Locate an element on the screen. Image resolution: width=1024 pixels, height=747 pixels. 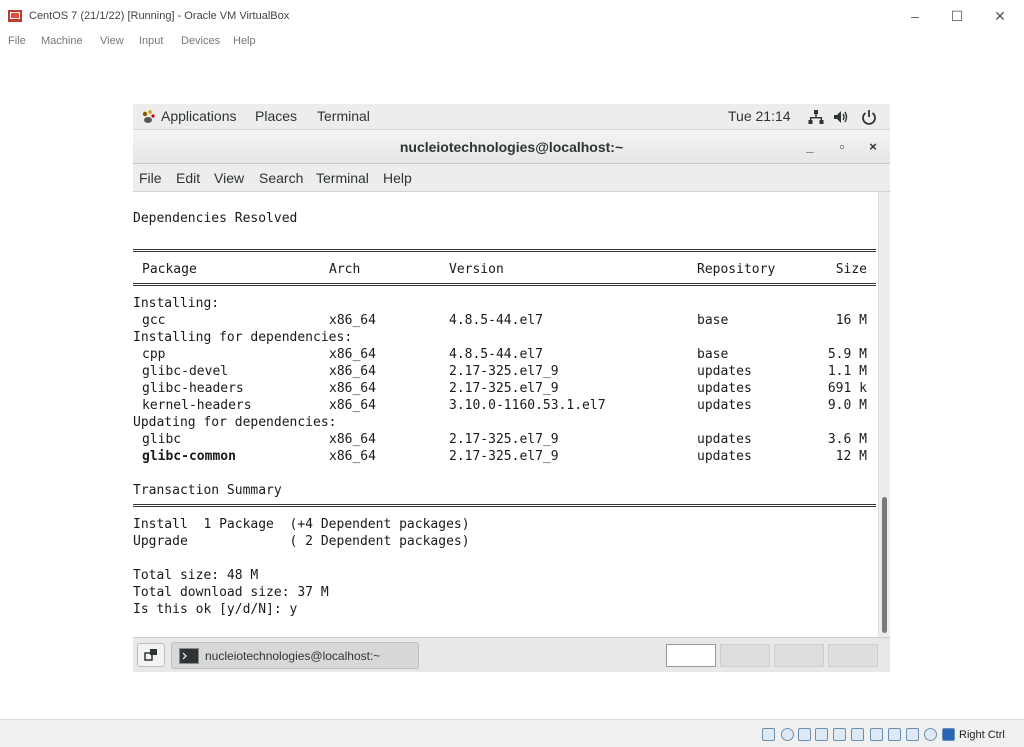
terminal-window-title: nucleiotechnologies@localhost:~ is located at coordinates (511, 147).